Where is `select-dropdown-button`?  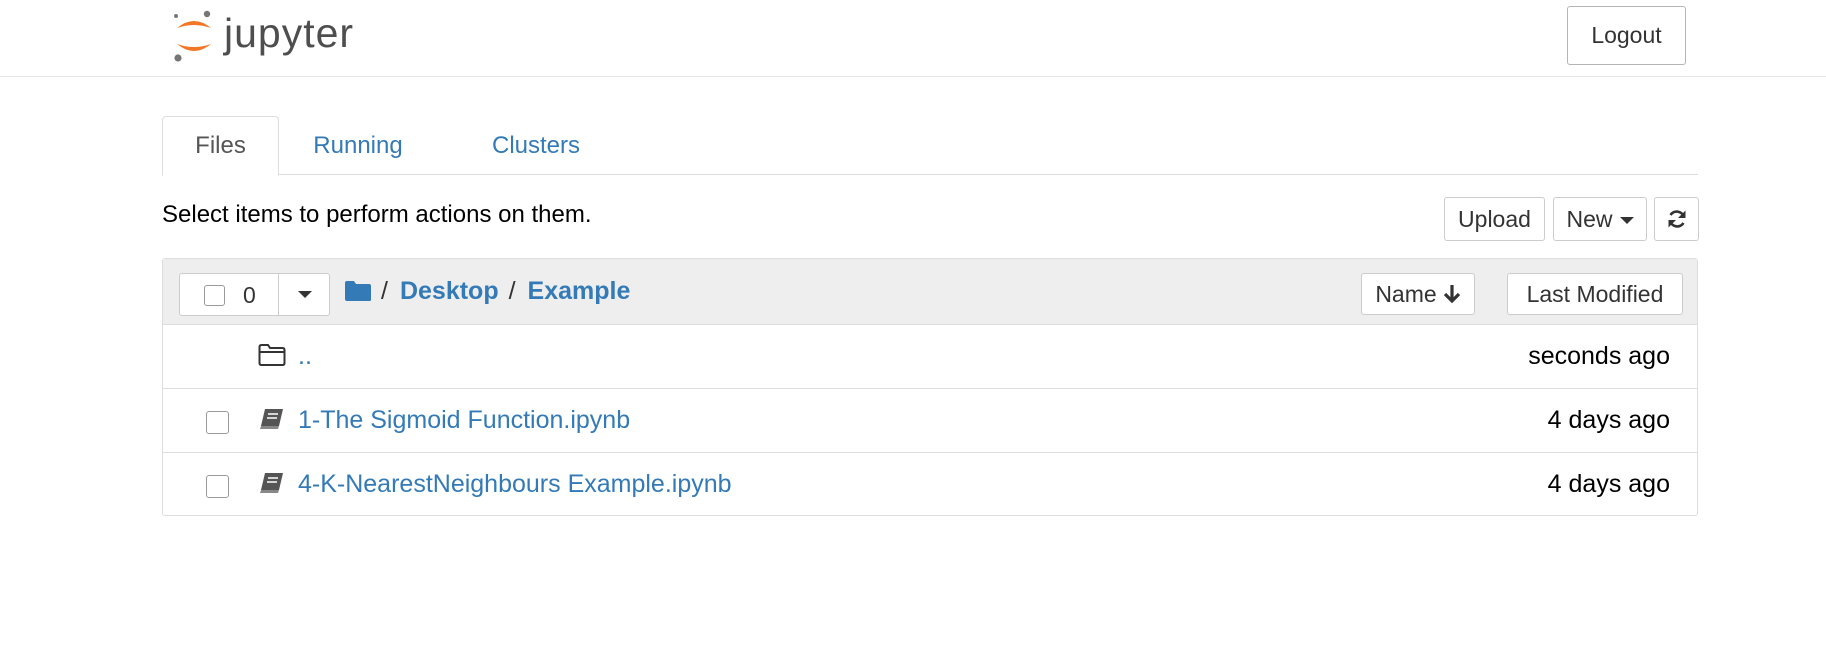 select-dropdown-button is located at coordinates (304, 294).